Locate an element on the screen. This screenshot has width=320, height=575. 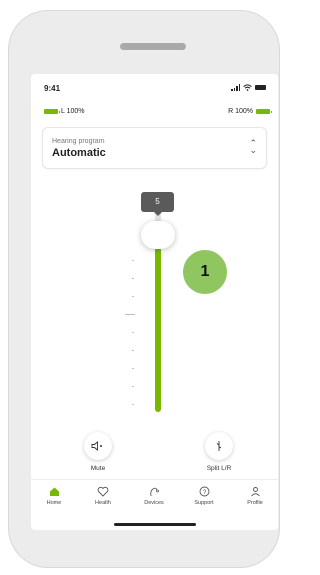
bottom-tab-bar: Home Health Devices ? Support Profile is located at coordinates (154, 495).